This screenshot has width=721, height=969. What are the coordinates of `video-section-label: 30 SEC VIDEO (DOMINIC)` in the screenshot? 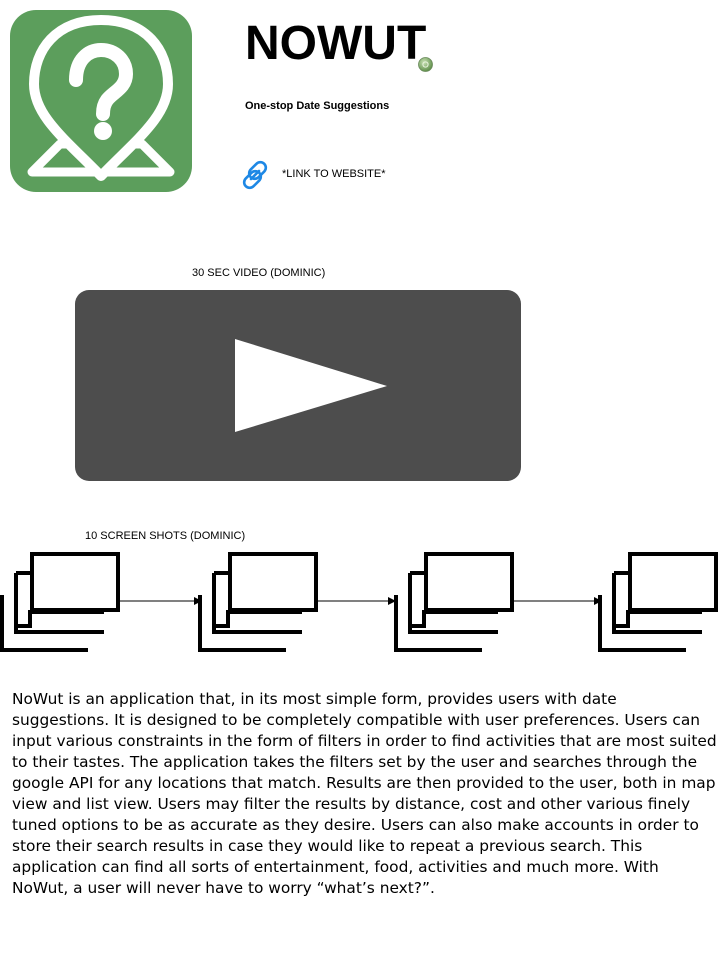 It's located at (259, 273).